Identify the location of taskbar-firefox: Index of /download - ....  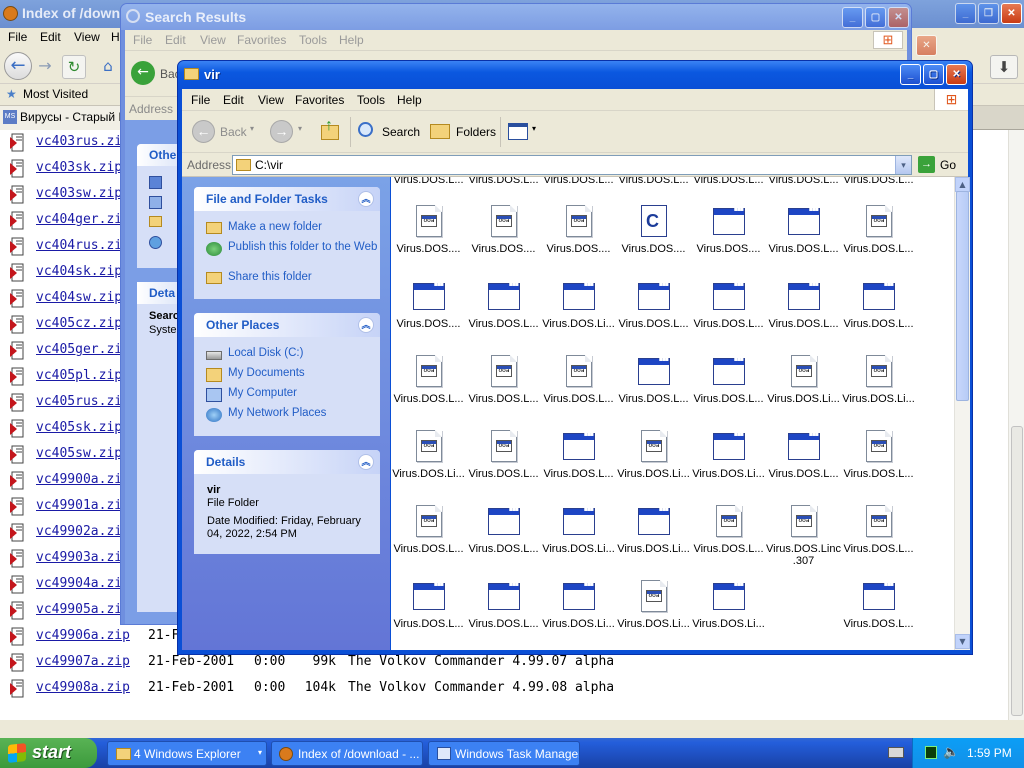
(347, 753).